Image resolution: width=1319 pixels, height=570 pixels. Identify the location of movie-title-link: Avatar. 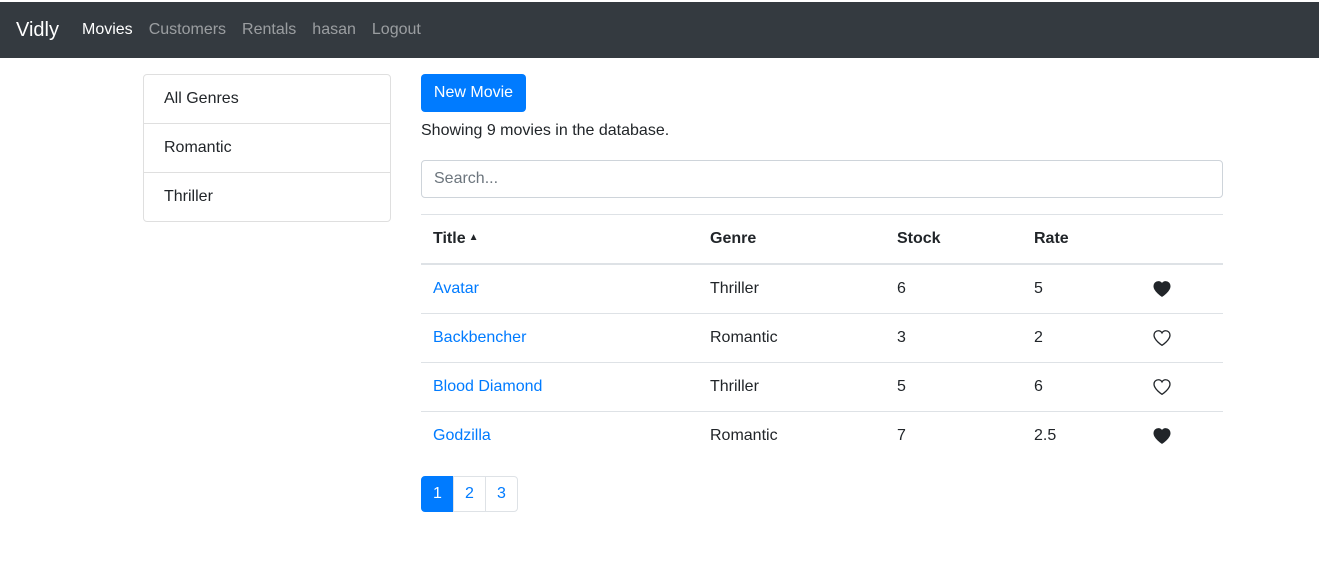
(456, 288).